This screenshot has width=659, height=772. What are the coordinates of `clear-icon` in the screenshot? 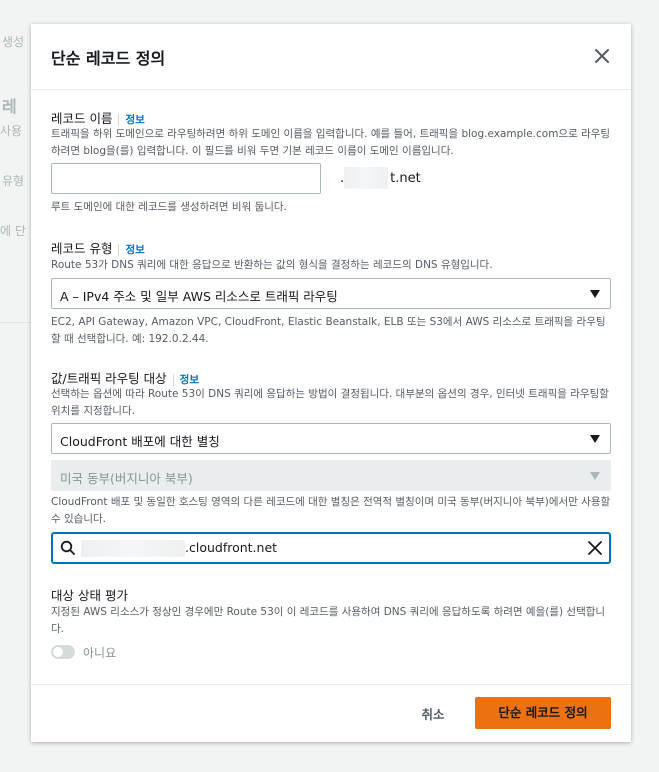 It's located at (595, 548).